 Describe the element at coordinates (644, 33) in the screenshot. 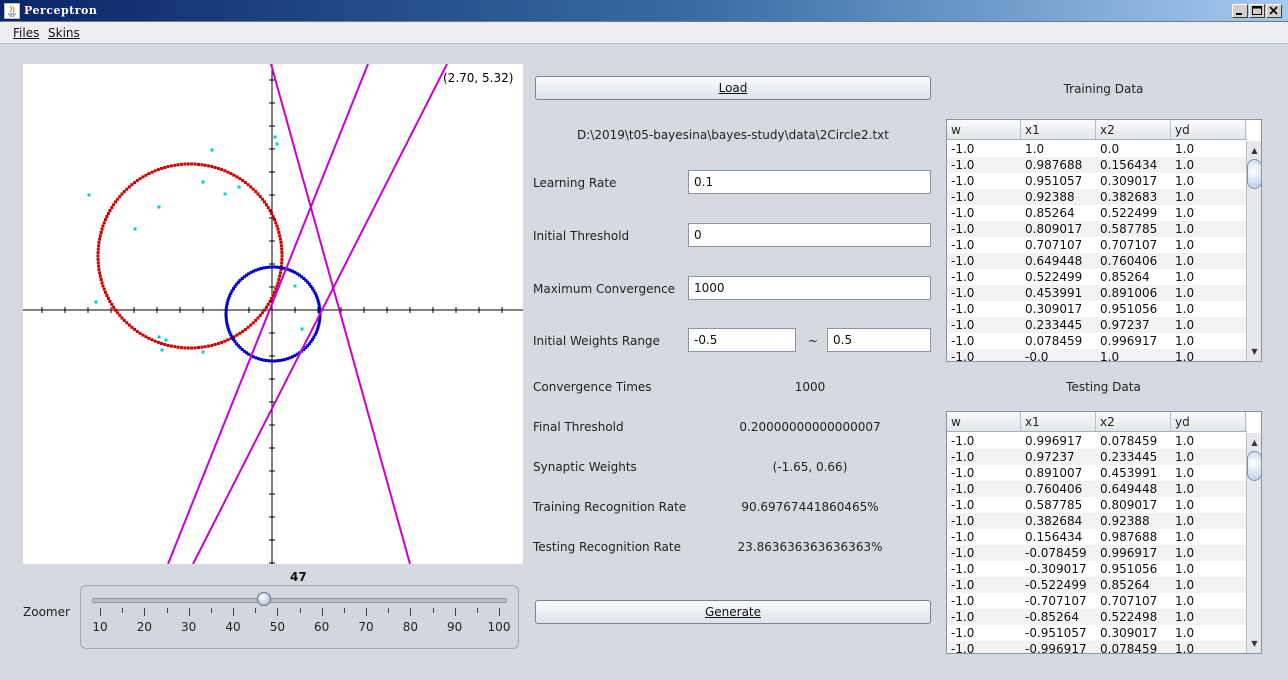

I see `menu-bar` at that location.